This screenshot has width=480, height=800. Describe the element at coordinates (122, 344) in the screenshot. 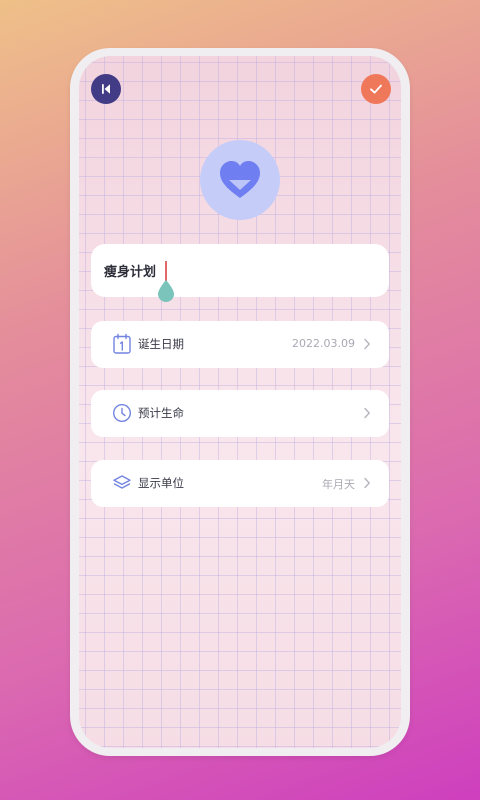

I see `calendar-icon` at that location.